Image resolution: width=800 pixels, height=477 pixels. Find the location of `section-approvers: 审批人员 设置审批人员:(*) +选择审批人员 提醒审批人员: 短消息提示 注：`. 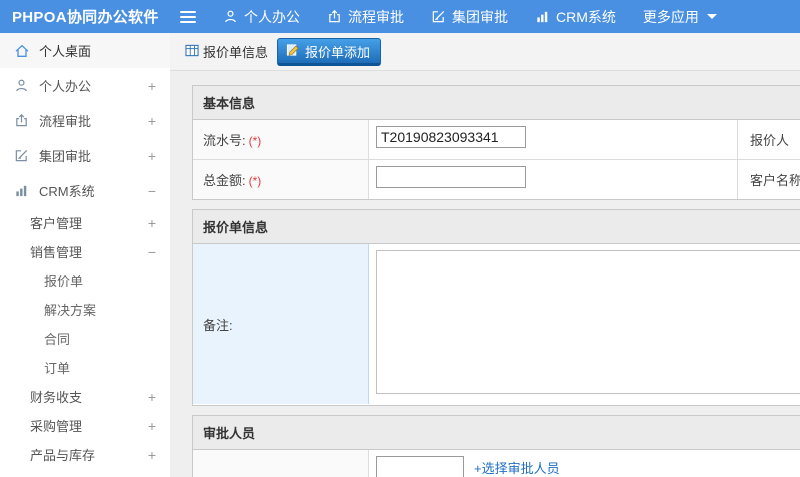

section-approvers: 审批人员 设置审批人员:(*) +选择审批人员 提醒审批人员: 短消息提示 注： is located at coordinates (496, 446).